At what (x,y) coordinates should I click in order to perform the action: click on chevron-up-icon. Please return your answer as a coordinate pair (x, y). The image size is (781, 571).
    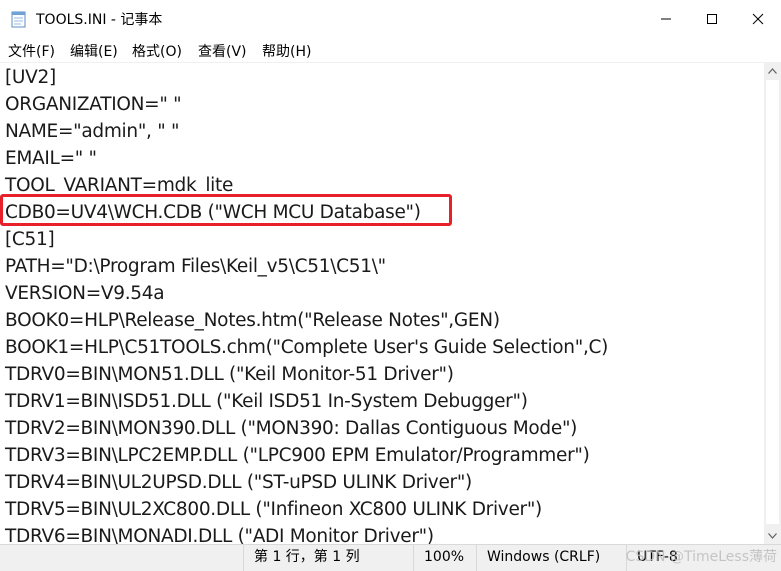
    Looking at the image, I should click on (772, 70).